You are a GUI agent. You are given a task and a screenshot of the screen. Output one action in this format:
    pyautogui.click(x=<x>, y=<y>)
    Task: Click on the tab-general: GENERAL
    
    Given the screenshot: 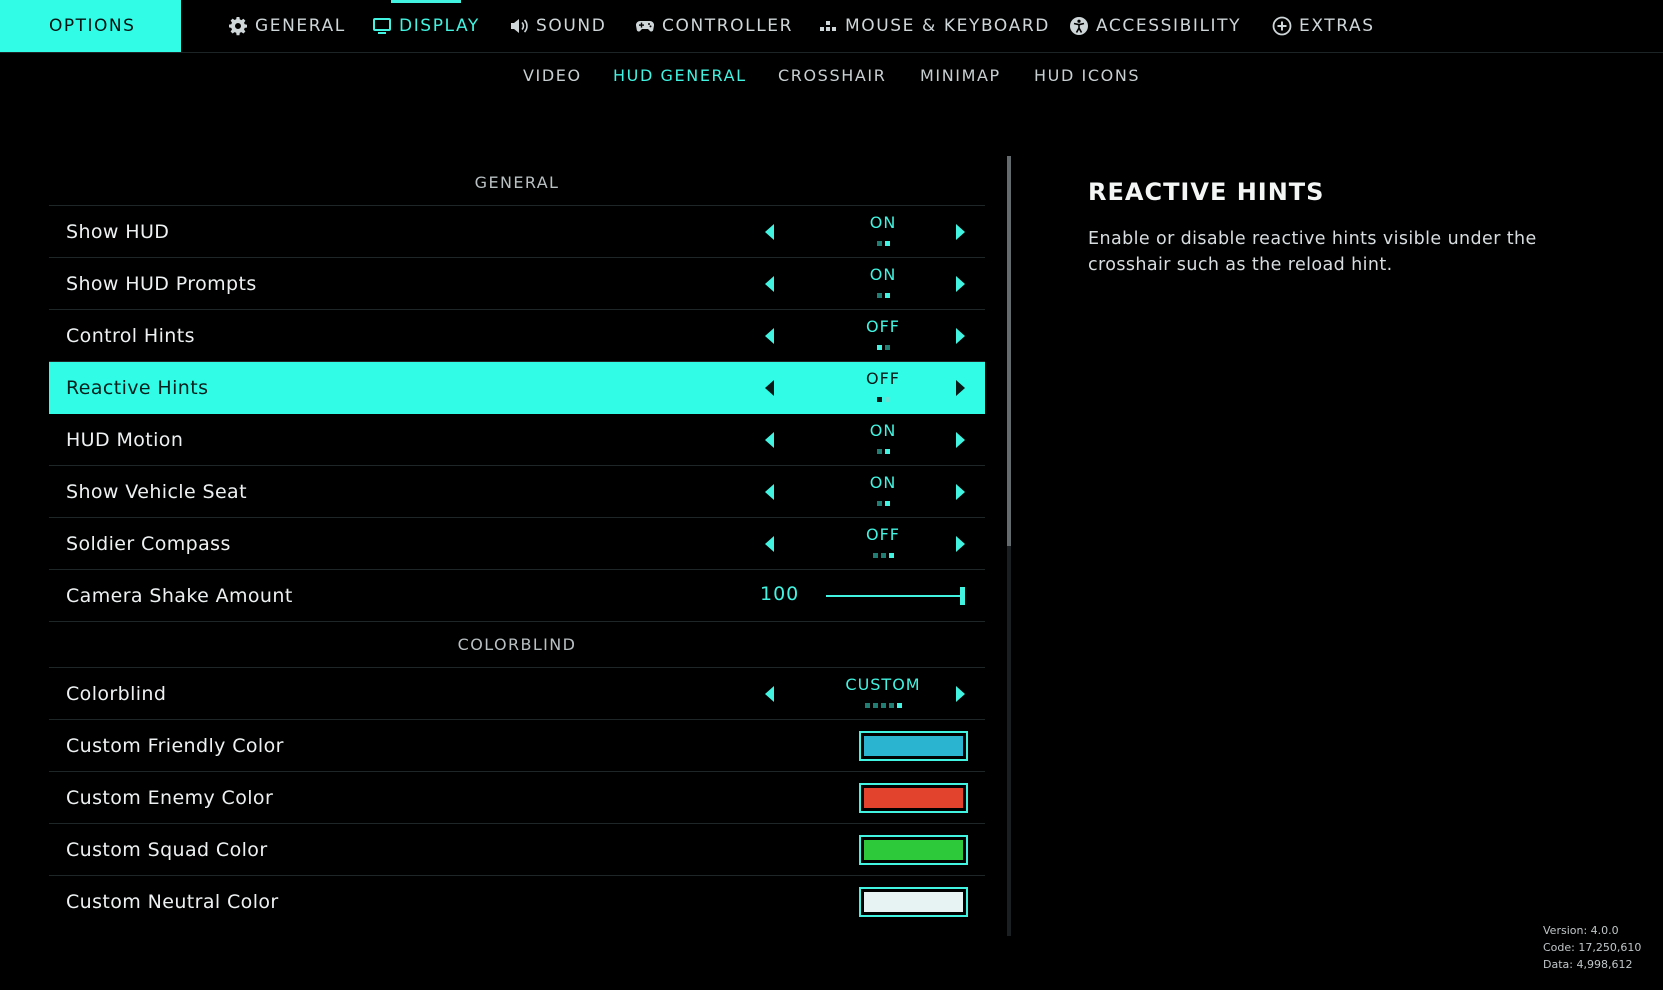 What is the action you would take?
    pyautogui.click(x=287, y=26)
    